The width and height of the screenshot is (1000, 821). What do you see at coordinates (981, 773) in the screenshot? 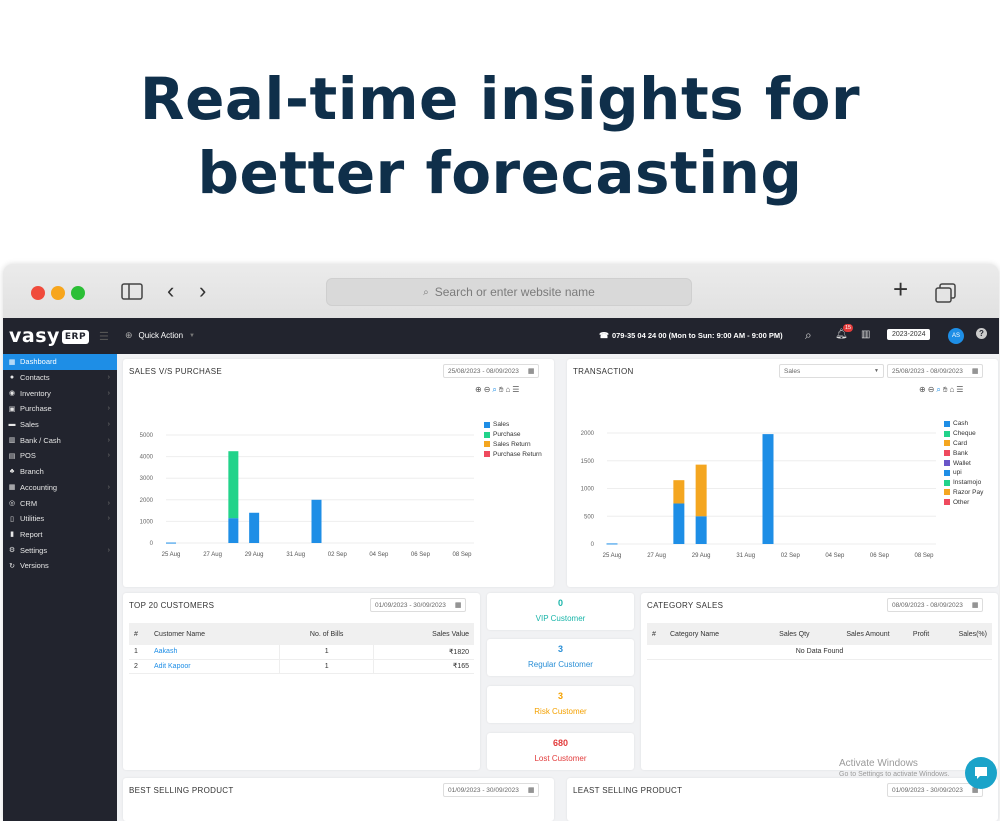
I see `chat-button` at bounding box center [981, 773].